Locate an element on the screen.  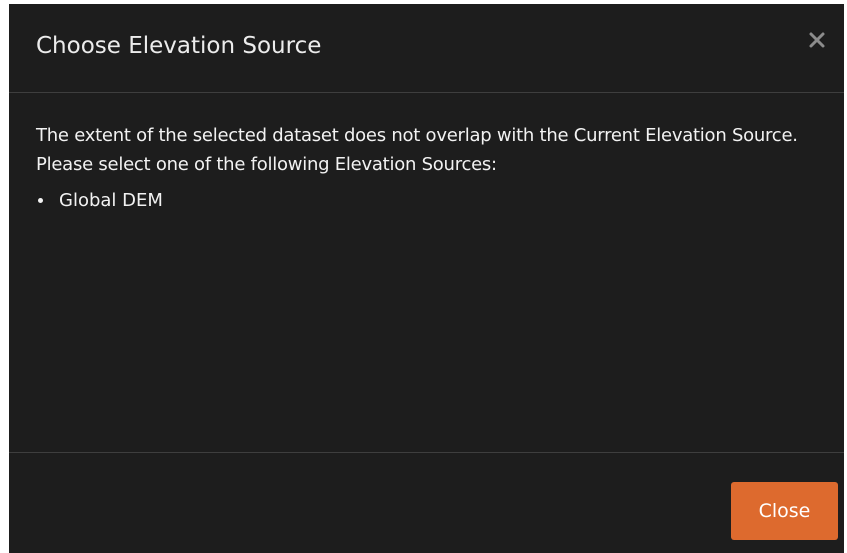
close-icon is located at coordinates (817, 40).